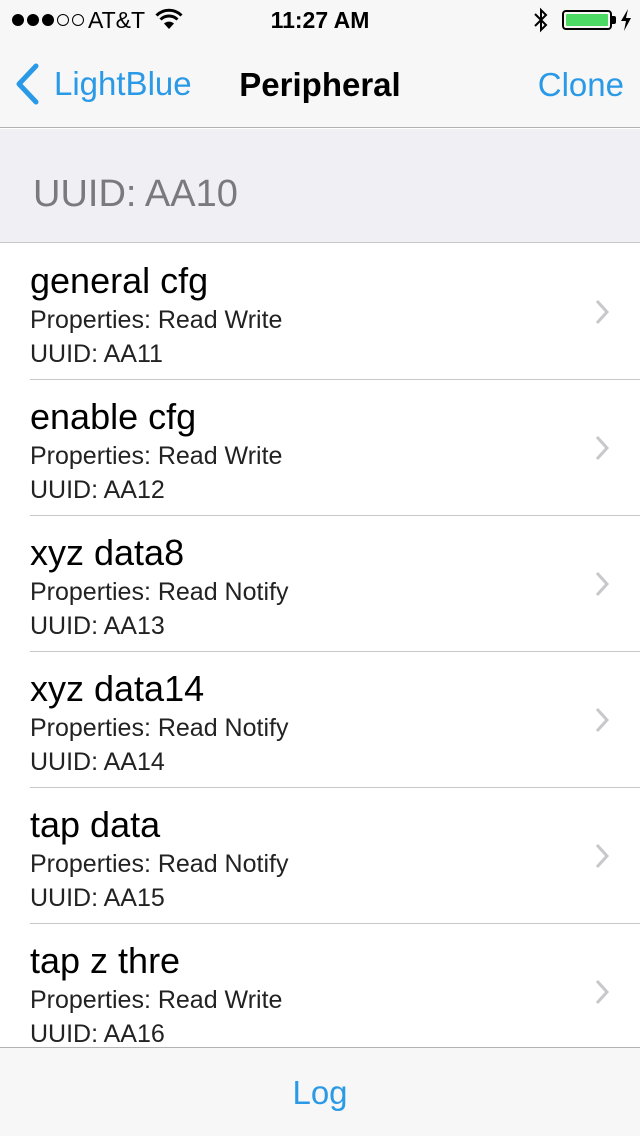 Image resolution: width=640 pixels, height=1136 pixels. Describe the element at coordinates (97, 1033) in the screenshot. I see `characteristic-uuid: UUID: AA16` at that location.